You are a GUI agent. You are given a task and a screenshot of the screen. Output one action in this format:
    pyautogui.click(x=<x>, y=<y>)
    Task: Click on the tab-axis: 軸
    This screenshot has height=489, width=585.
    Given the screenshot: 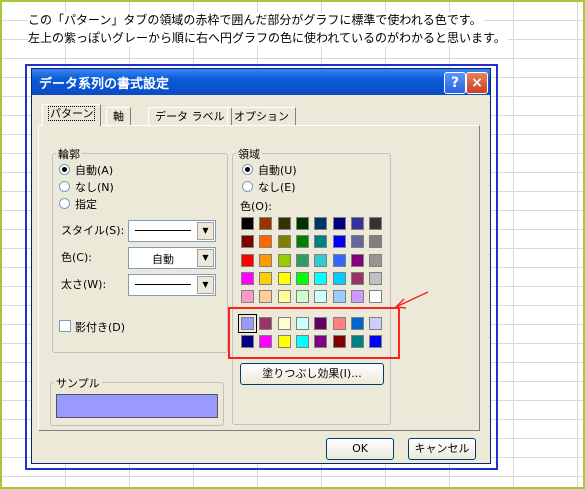 What is the action you would take?
    pyautogui.click(x=118, y=116)
    